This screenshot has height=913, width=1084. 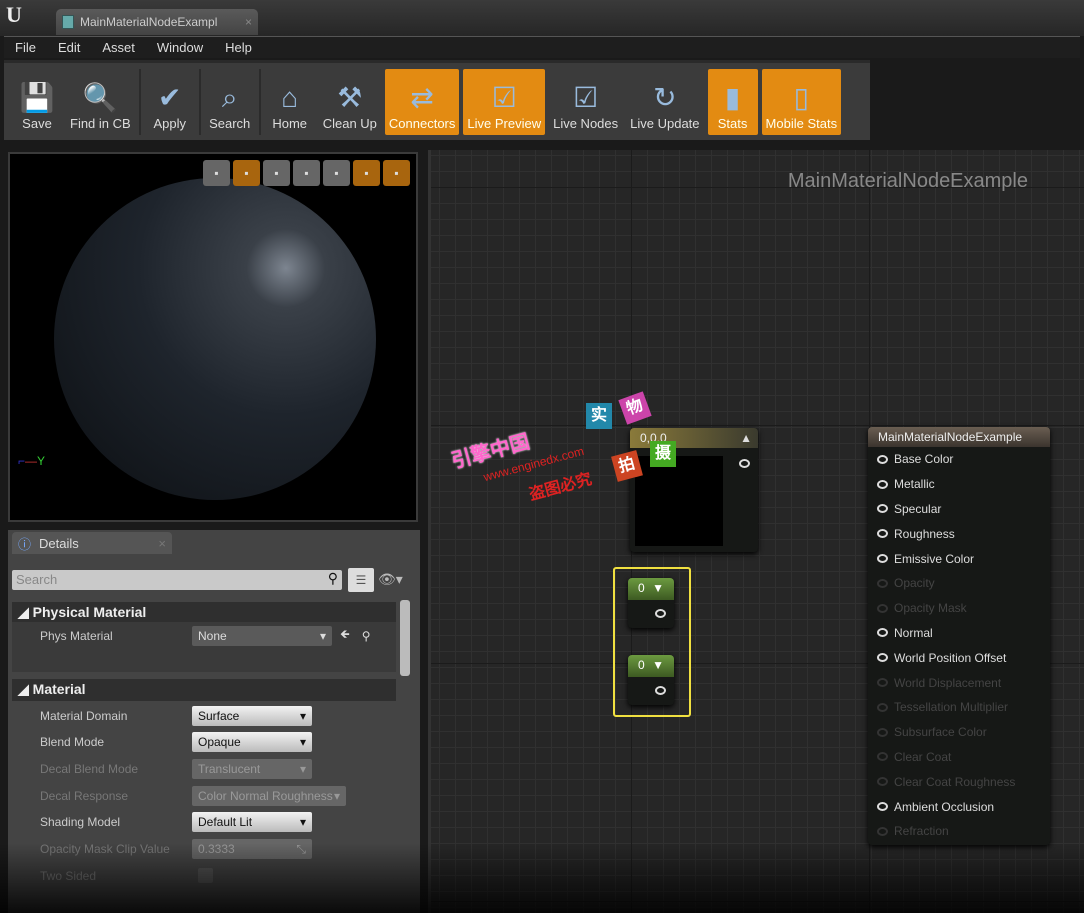 What do you see at coordinates (118, 47) in the screenshot?
I see `menu-asset: Asset` at bounding box center [118, 47].